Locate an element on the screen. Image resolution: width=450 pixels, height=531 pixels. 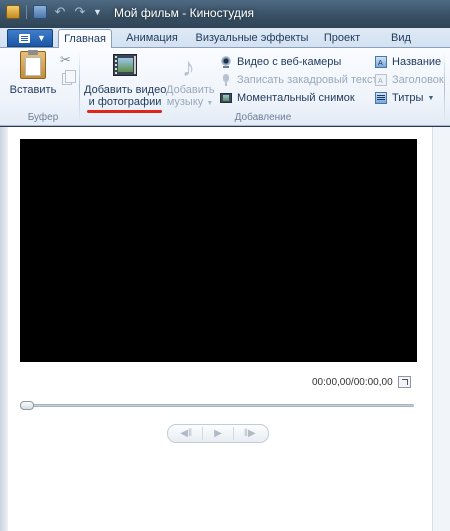
next-frame-icon: ‖▶ is located at coordinates (250, 433).